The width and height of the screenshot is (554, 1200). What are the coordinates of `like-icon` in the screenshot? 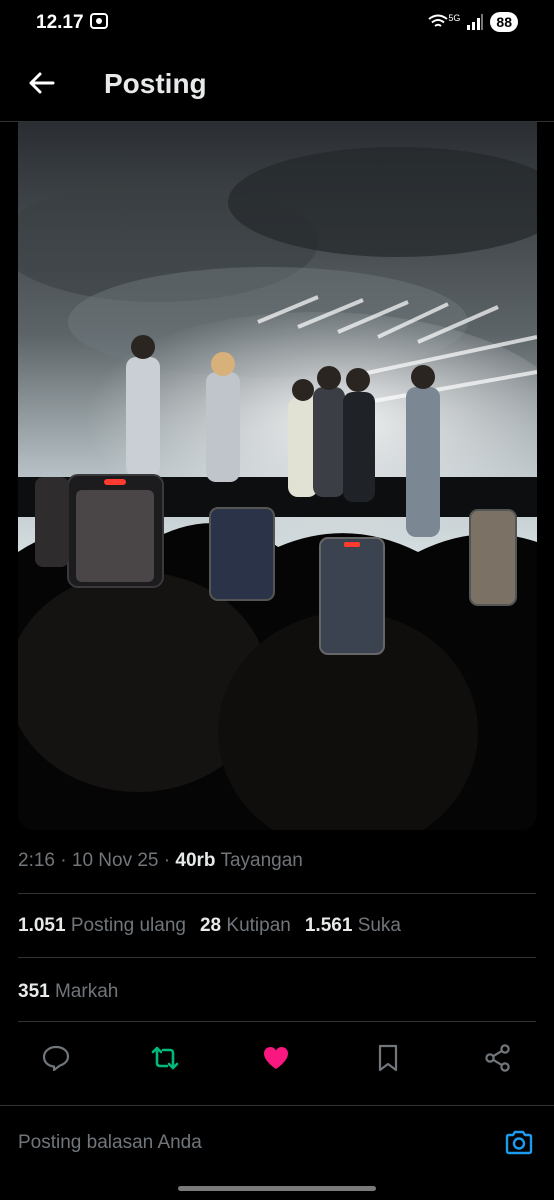 It's located at (276, 1058).